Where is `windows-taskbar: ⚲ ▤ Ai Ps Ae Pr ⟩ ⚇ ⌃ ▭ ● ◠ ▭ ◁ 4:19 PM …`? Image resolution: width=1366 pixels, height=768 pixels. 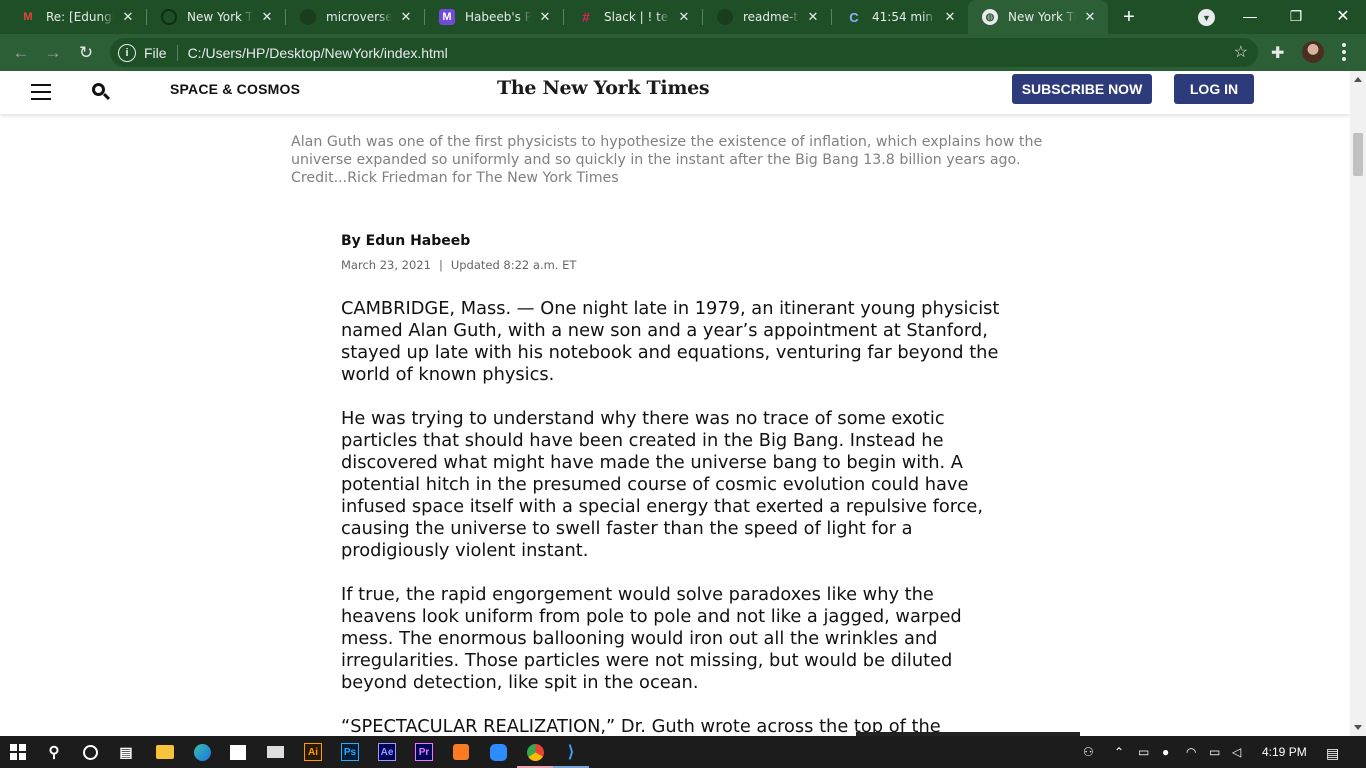 windows-taskbar: ⚲ ▤ Ai Ps Ae Pr ⟩ ⚇ ⌃ ▭ ● ◠ ▭ ◁ 4:19 PM … is located at coordinates (683, 752).